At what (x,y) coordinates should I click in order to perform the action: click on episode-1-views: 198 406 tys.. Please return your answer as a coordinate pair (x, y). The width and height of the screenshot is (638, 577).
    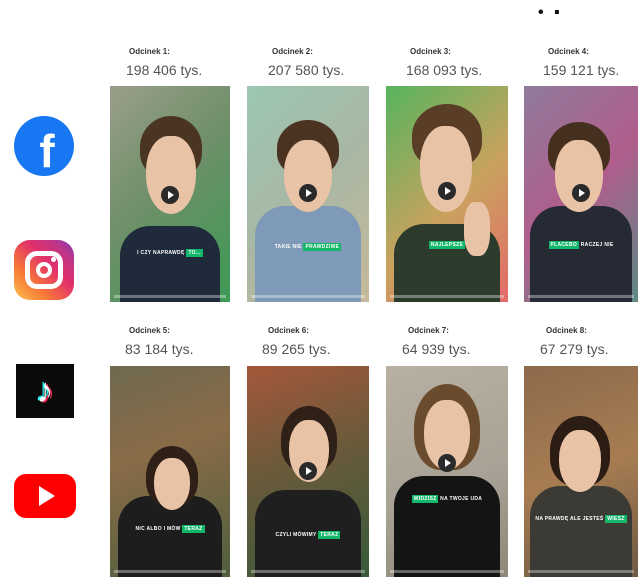
    Looking at the image, I should click on (164, 70).